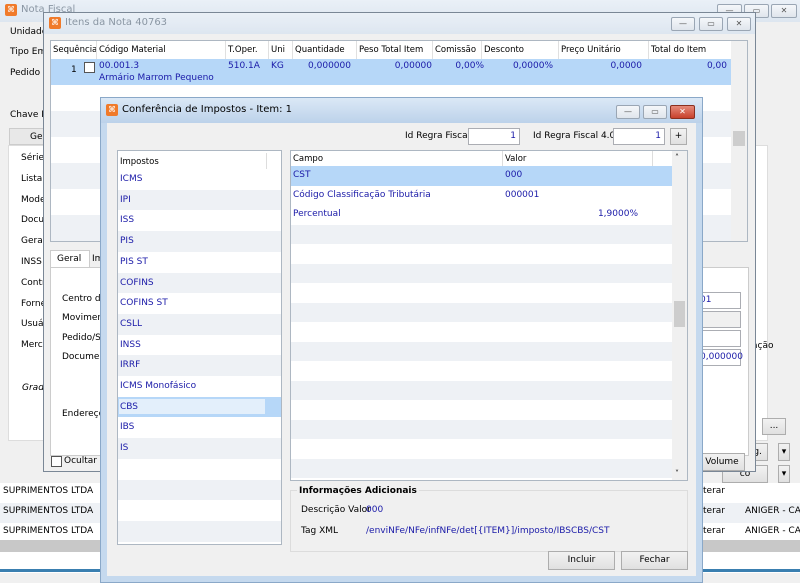 The image size is (800, 583). What do you see at coordinates (132, 50) in the screenshot?
I see `column-header: Código Material` at bounding box center [132, 50].